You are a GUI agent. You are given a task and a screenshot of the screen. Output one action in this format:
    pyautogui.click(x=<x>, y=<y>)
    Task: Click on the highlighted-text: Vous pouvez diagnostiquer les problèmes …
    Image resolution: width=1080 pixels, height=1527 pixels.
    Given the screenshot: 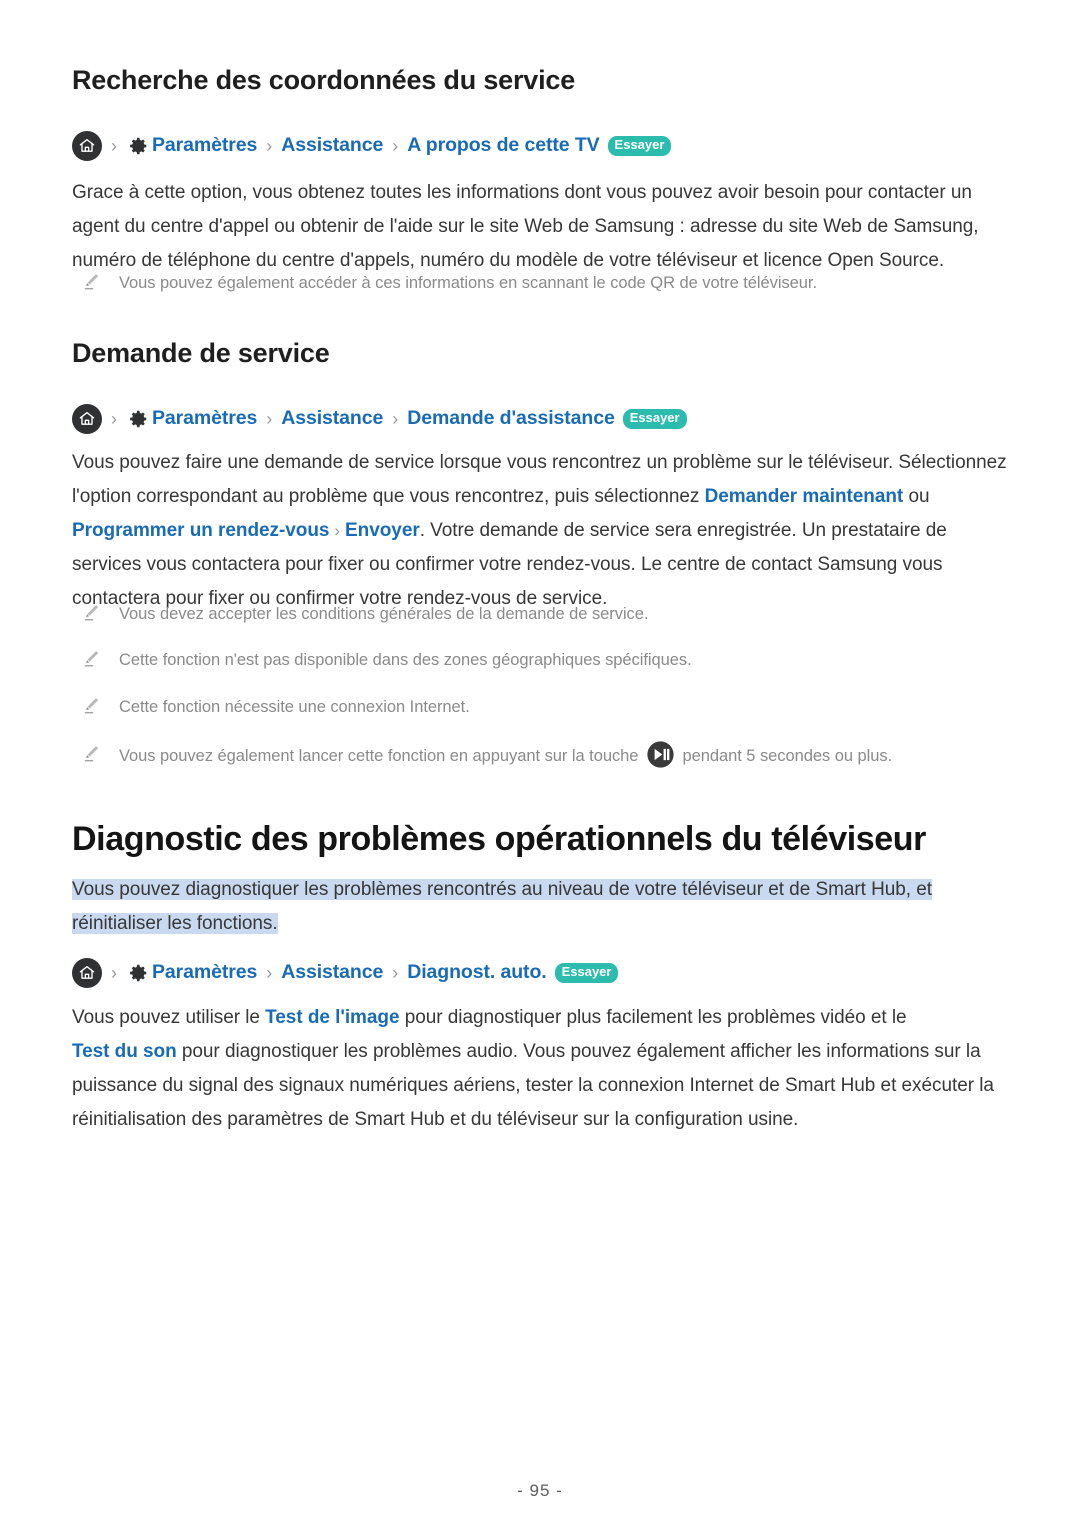 What is the action you would take?
    pyautogui.click(x=502, y=906)
    